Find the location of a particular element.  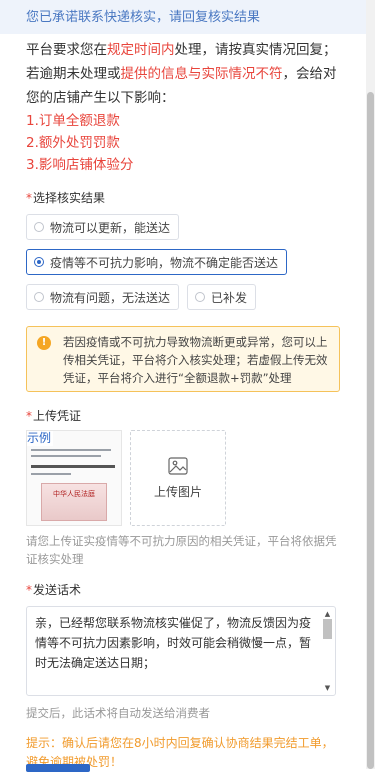

upload-label: *上传凭证 is located at coordinates (183, 416).